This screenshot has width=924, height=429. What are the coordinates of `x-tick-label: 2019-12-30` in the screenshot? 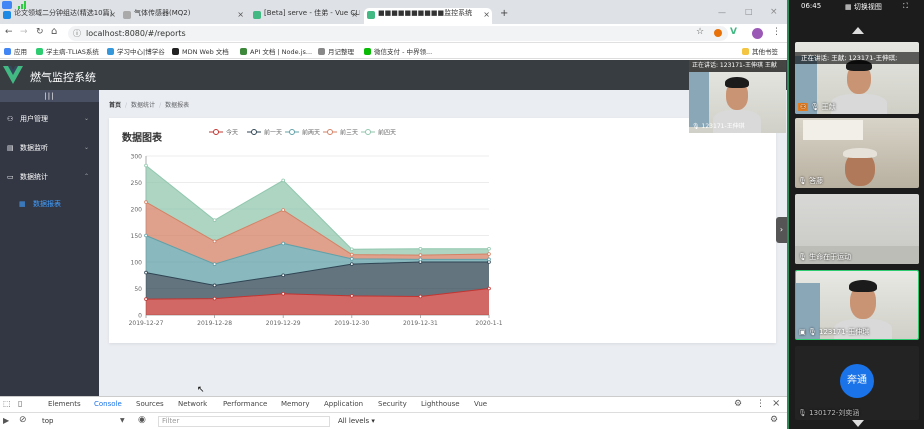 It's located at (351, 323).